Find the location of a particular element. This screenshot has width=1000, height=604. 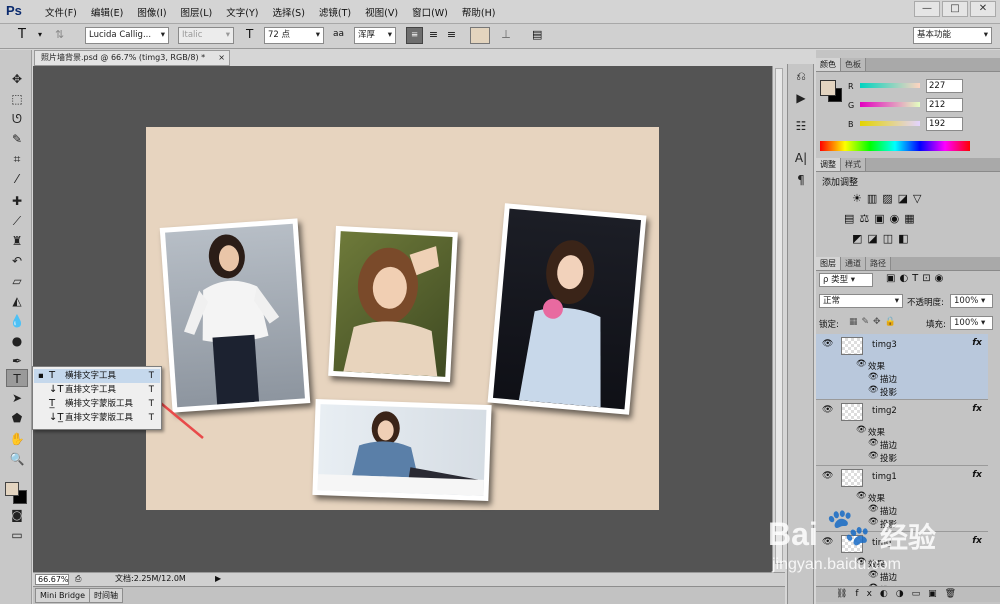

tab-styles: 样式 is located at coordinates (853, 164).